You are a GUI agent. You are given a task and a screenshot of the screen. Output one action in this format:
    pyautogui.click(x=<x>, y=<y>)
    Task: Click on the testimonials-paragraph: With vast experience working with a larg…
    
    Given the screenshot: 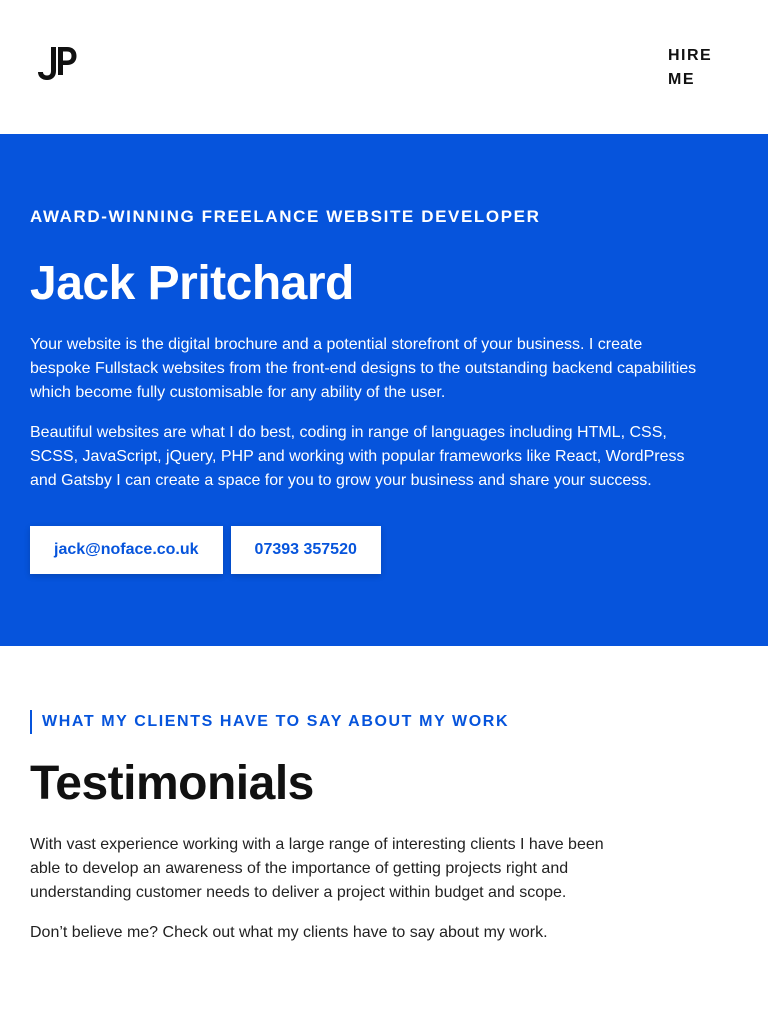 What is the action you would take?
    pyautogui.click(x=317, y=868)
    